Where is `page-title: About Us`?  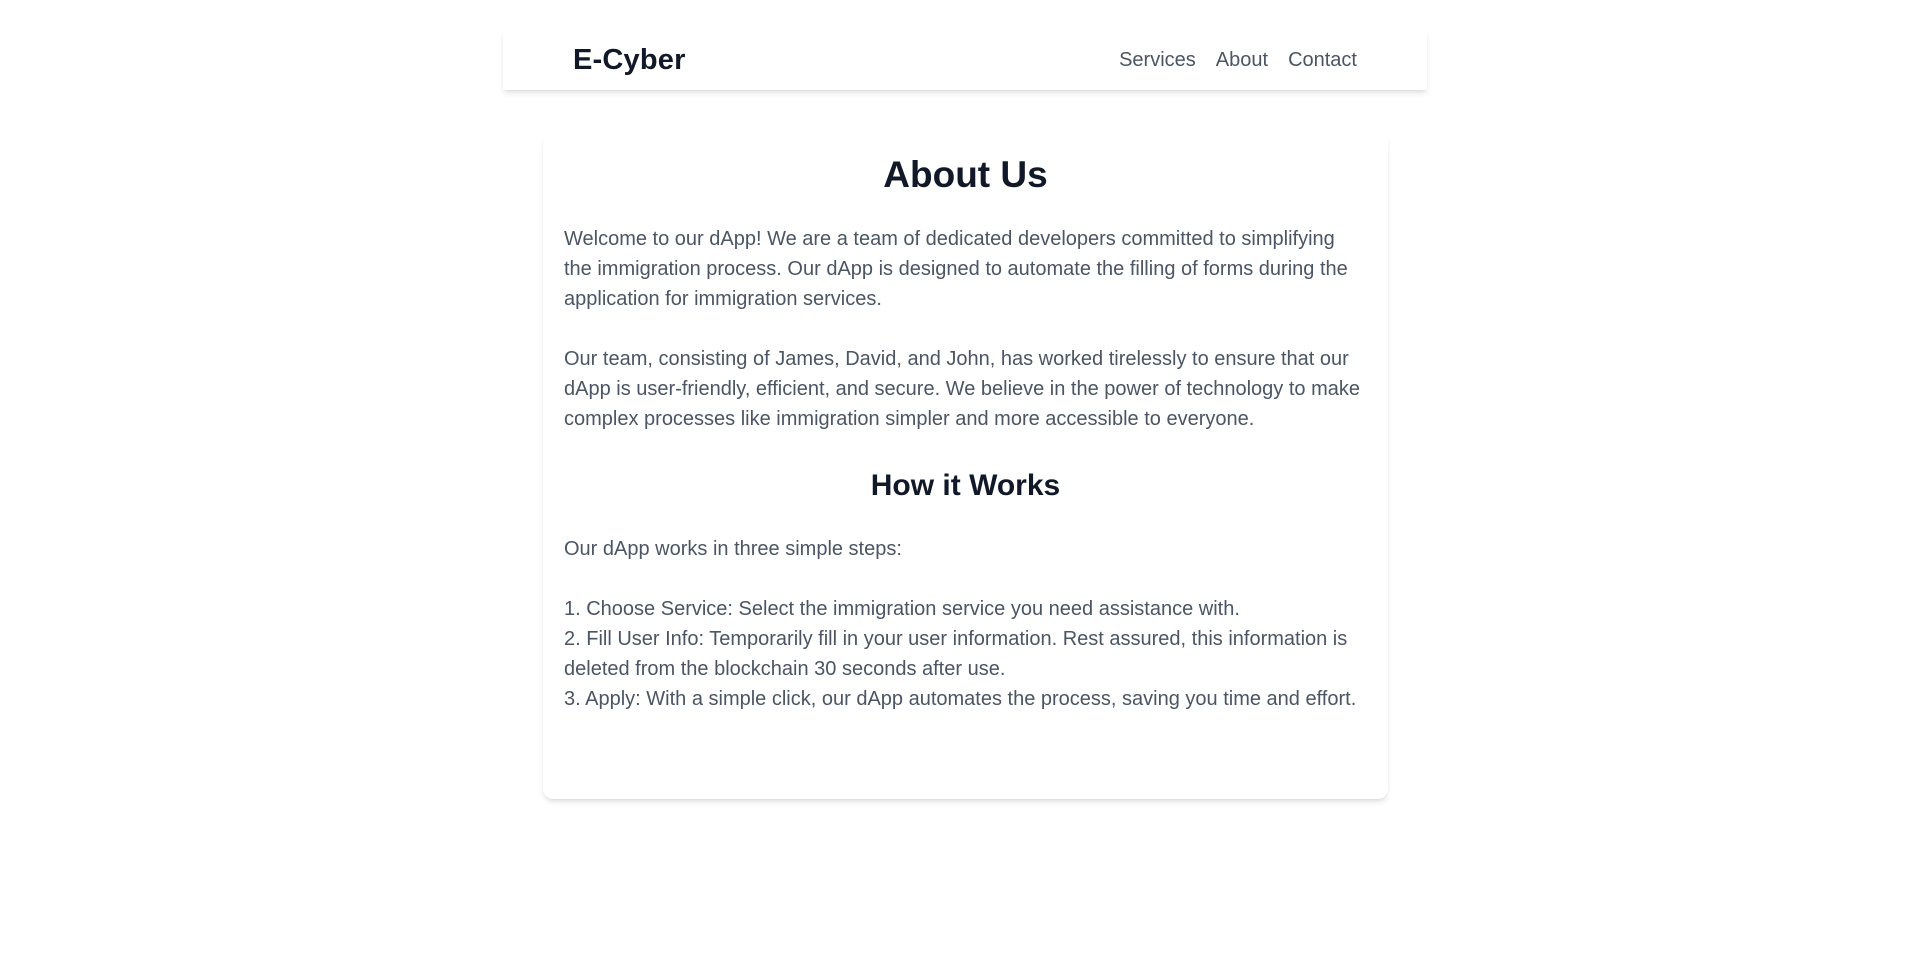 page-title: About Us is located at coordinates (965, 174).